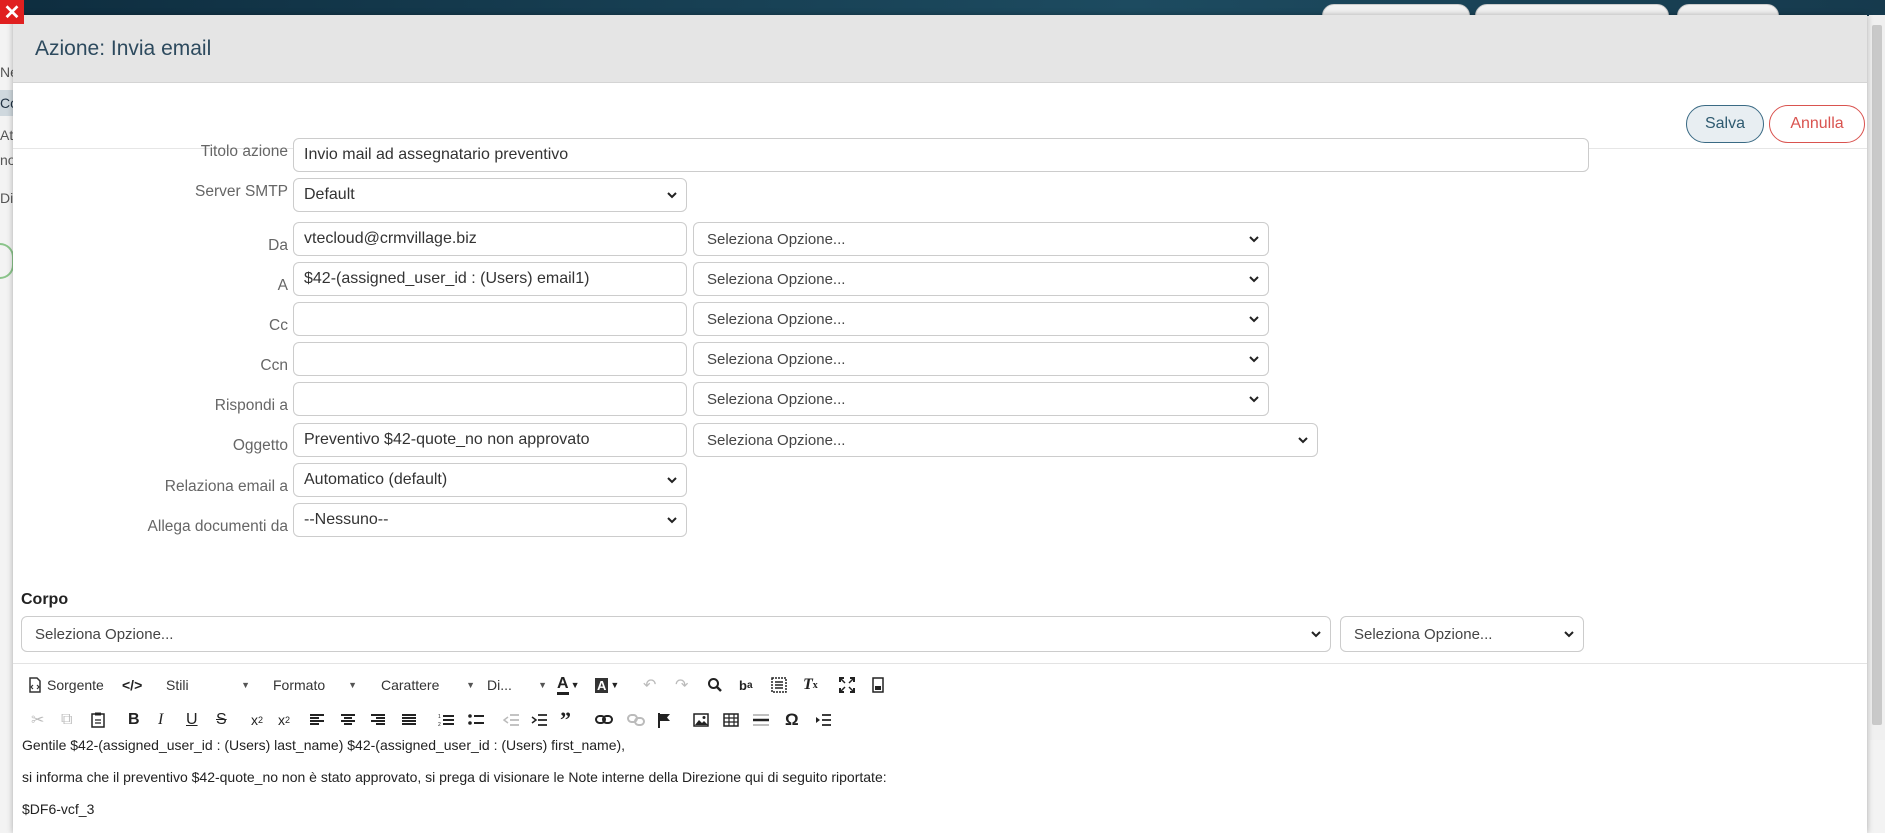 The image size is (1885, 833). I want to click on select-all-icon, so click(779, 685).